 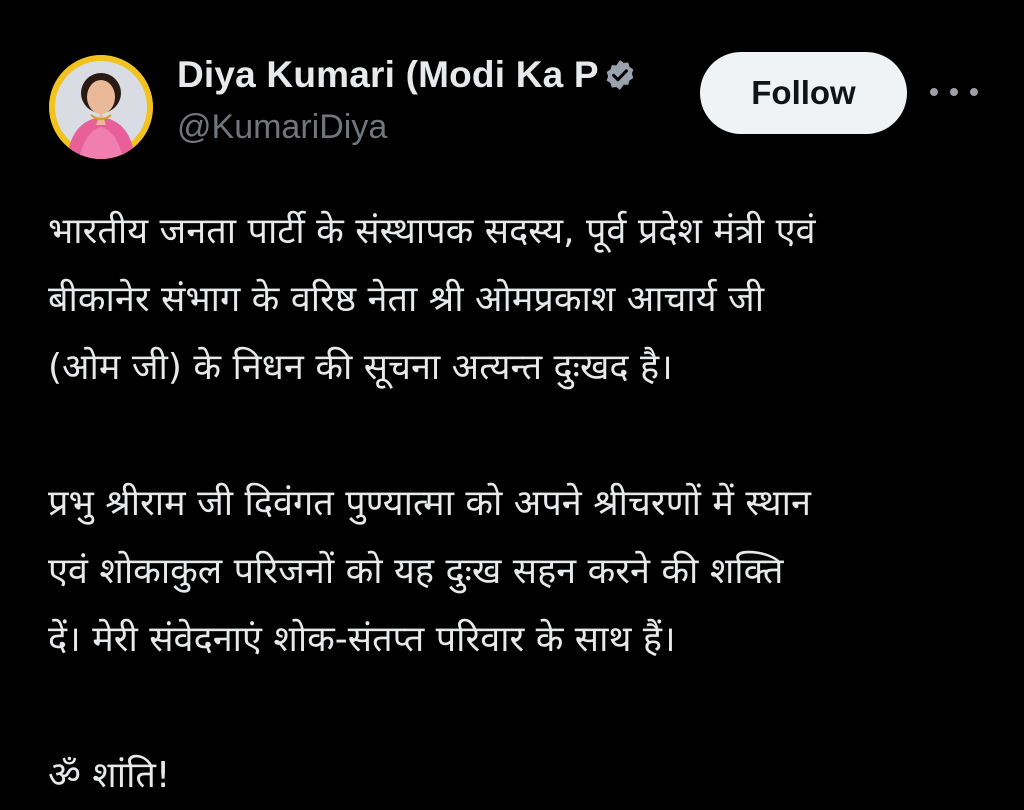 What do you see at coordinates (620, 75) in the screenshot?
I see `verified-badge-icon` at bounding box center [620, 75].